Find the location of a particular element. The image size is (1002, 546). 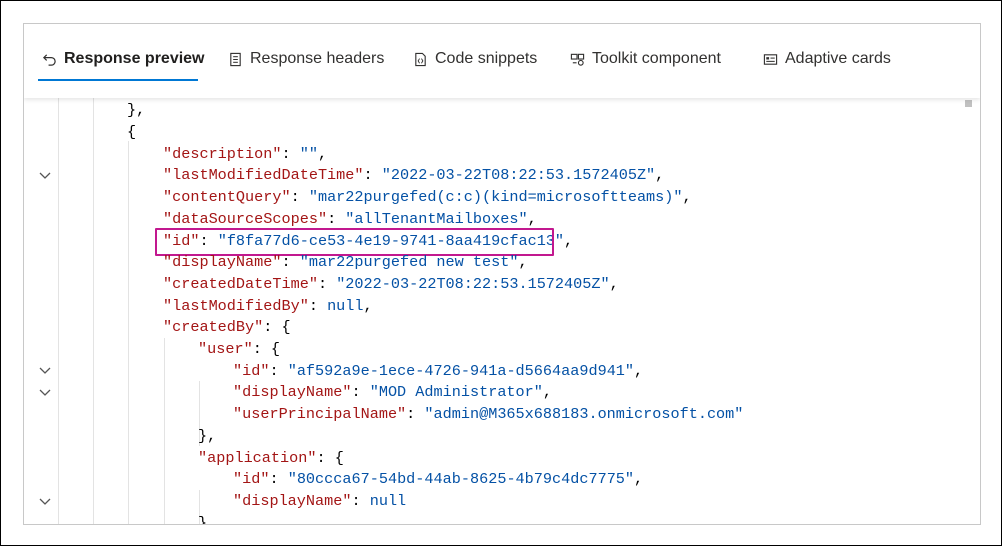

code-line: } is located at coordinates (502, 518).